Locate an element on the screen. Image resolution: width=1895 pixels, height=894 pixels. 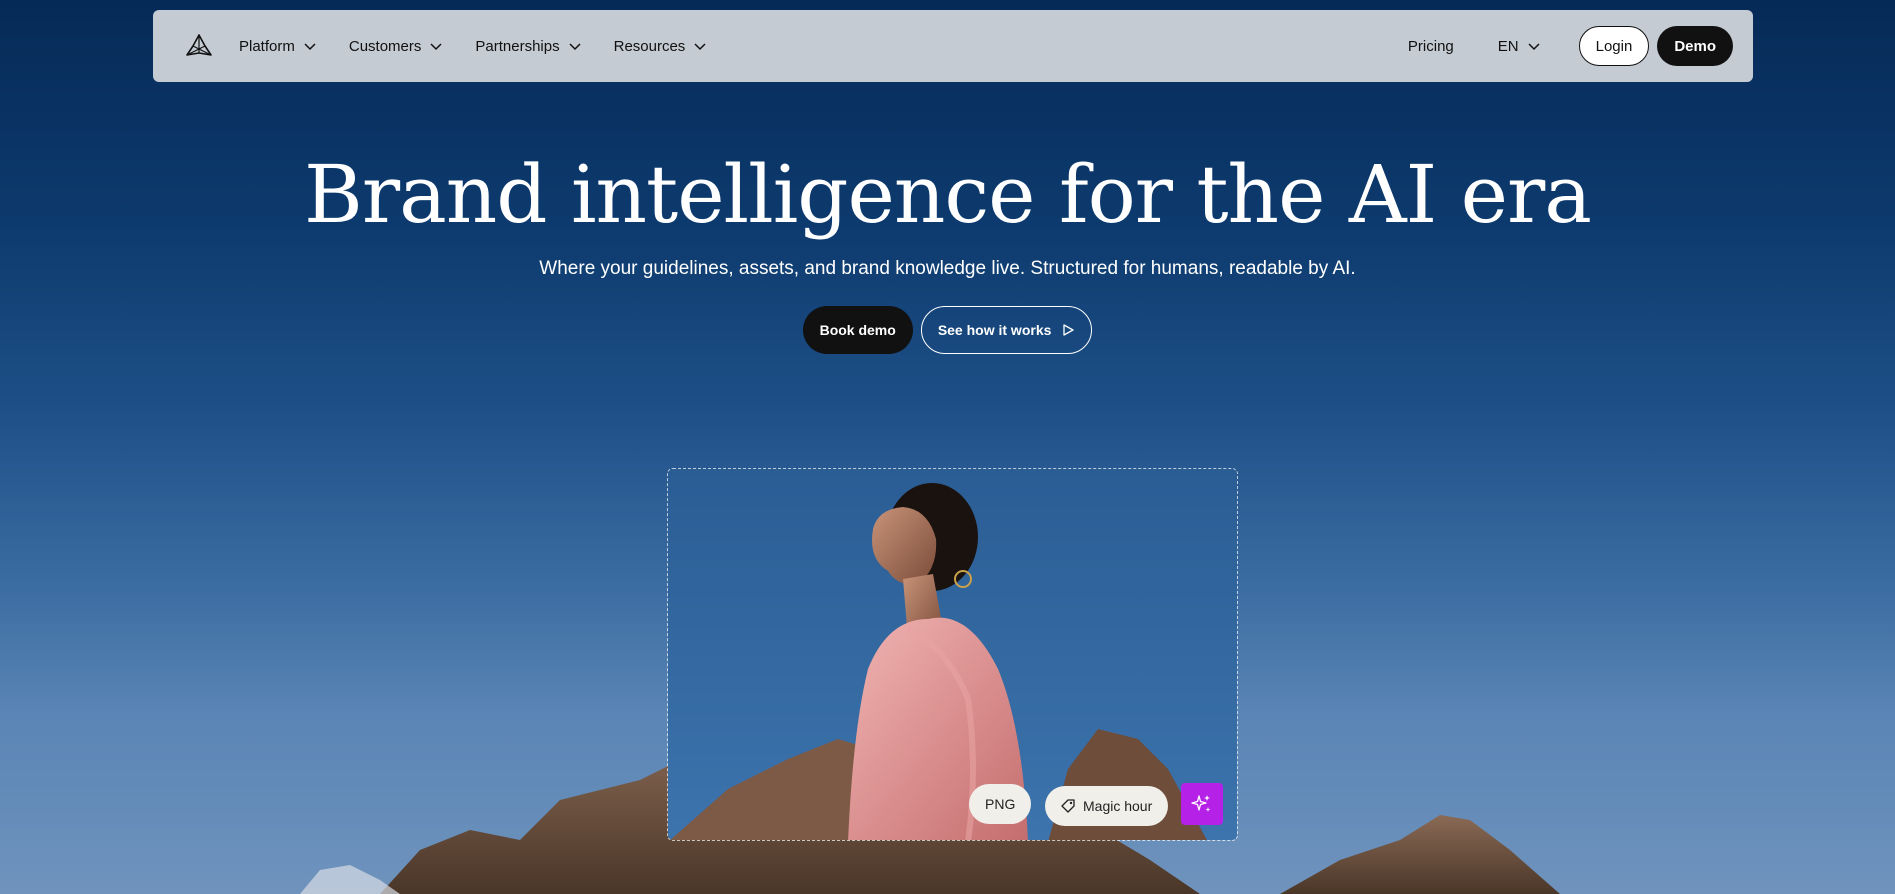
nav-resources-label: Resources is located at coordinates (649, 46).